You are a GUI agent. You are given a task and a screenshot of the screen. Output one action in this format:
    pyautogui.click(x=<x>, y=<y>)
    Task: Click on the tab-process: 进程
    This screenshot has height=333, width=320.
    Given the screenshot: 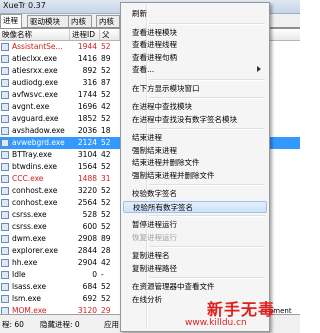 What is the action you would take?
    pyautogui.click(x=11, y=21)
    